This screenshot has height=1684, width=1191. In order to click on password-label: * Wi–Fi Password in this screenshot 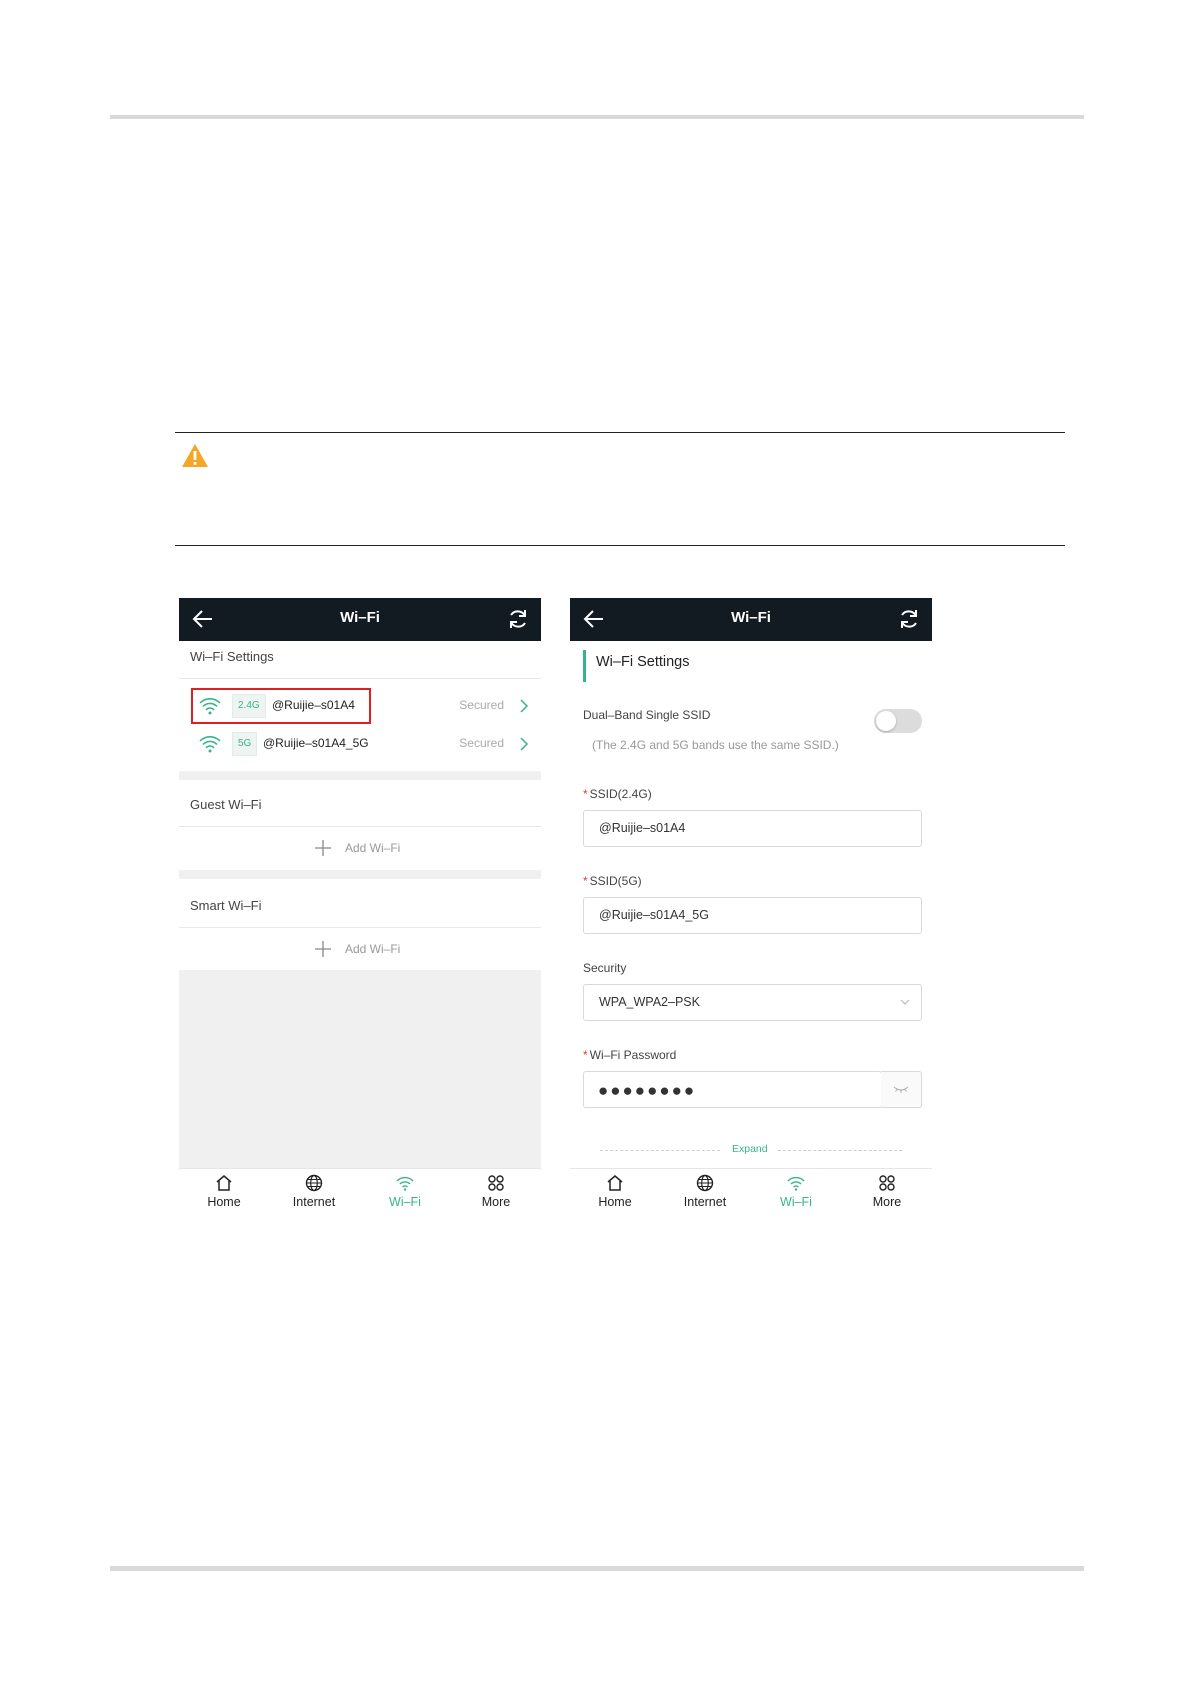, I will do `click(629, 1055)`.